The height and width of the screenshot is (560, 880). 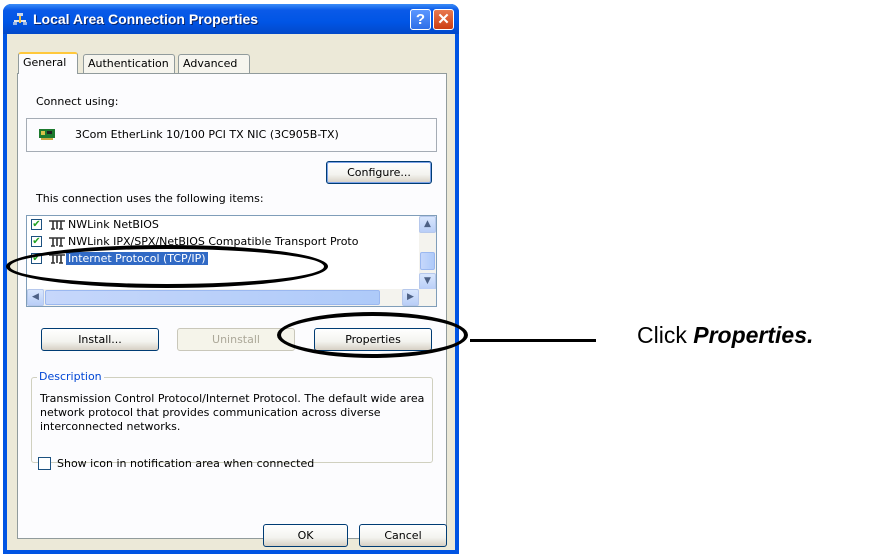 I want to click on title-bar: Local Area Connection Properties ? ✕, so click(x=231, y=19).